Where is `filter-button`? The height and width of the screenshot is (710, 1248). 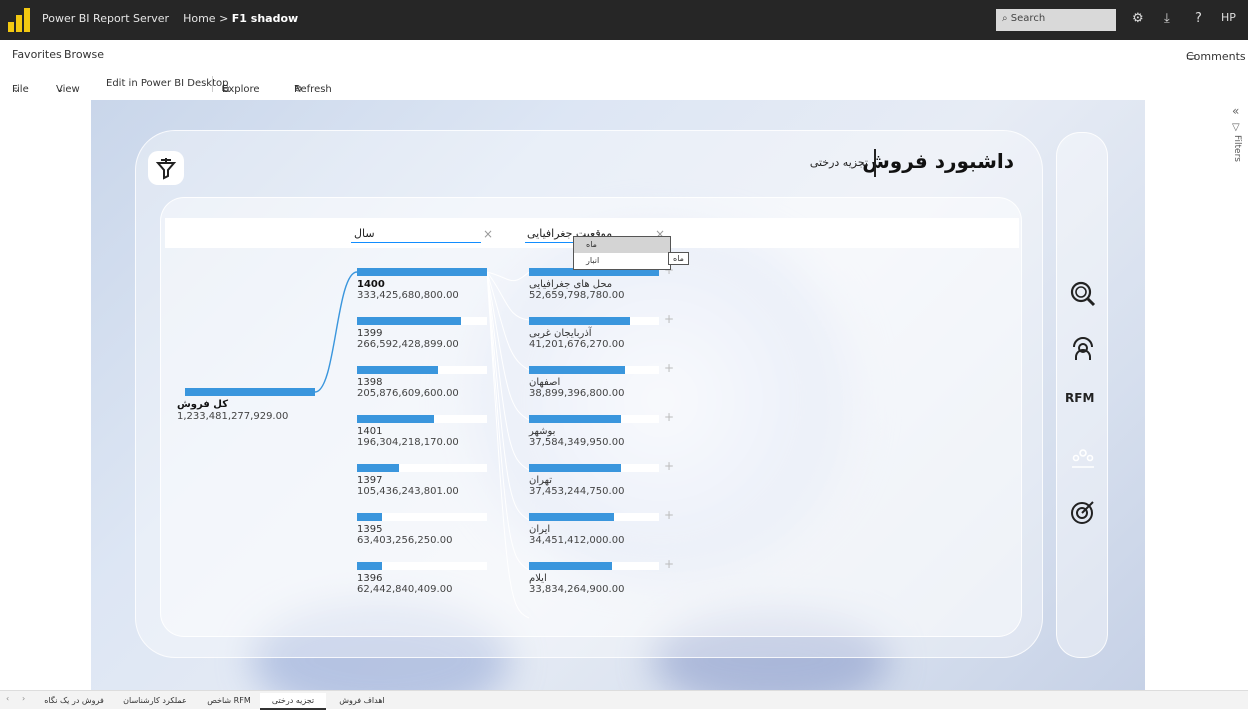
filter-button is located at coordinates (166, 168).